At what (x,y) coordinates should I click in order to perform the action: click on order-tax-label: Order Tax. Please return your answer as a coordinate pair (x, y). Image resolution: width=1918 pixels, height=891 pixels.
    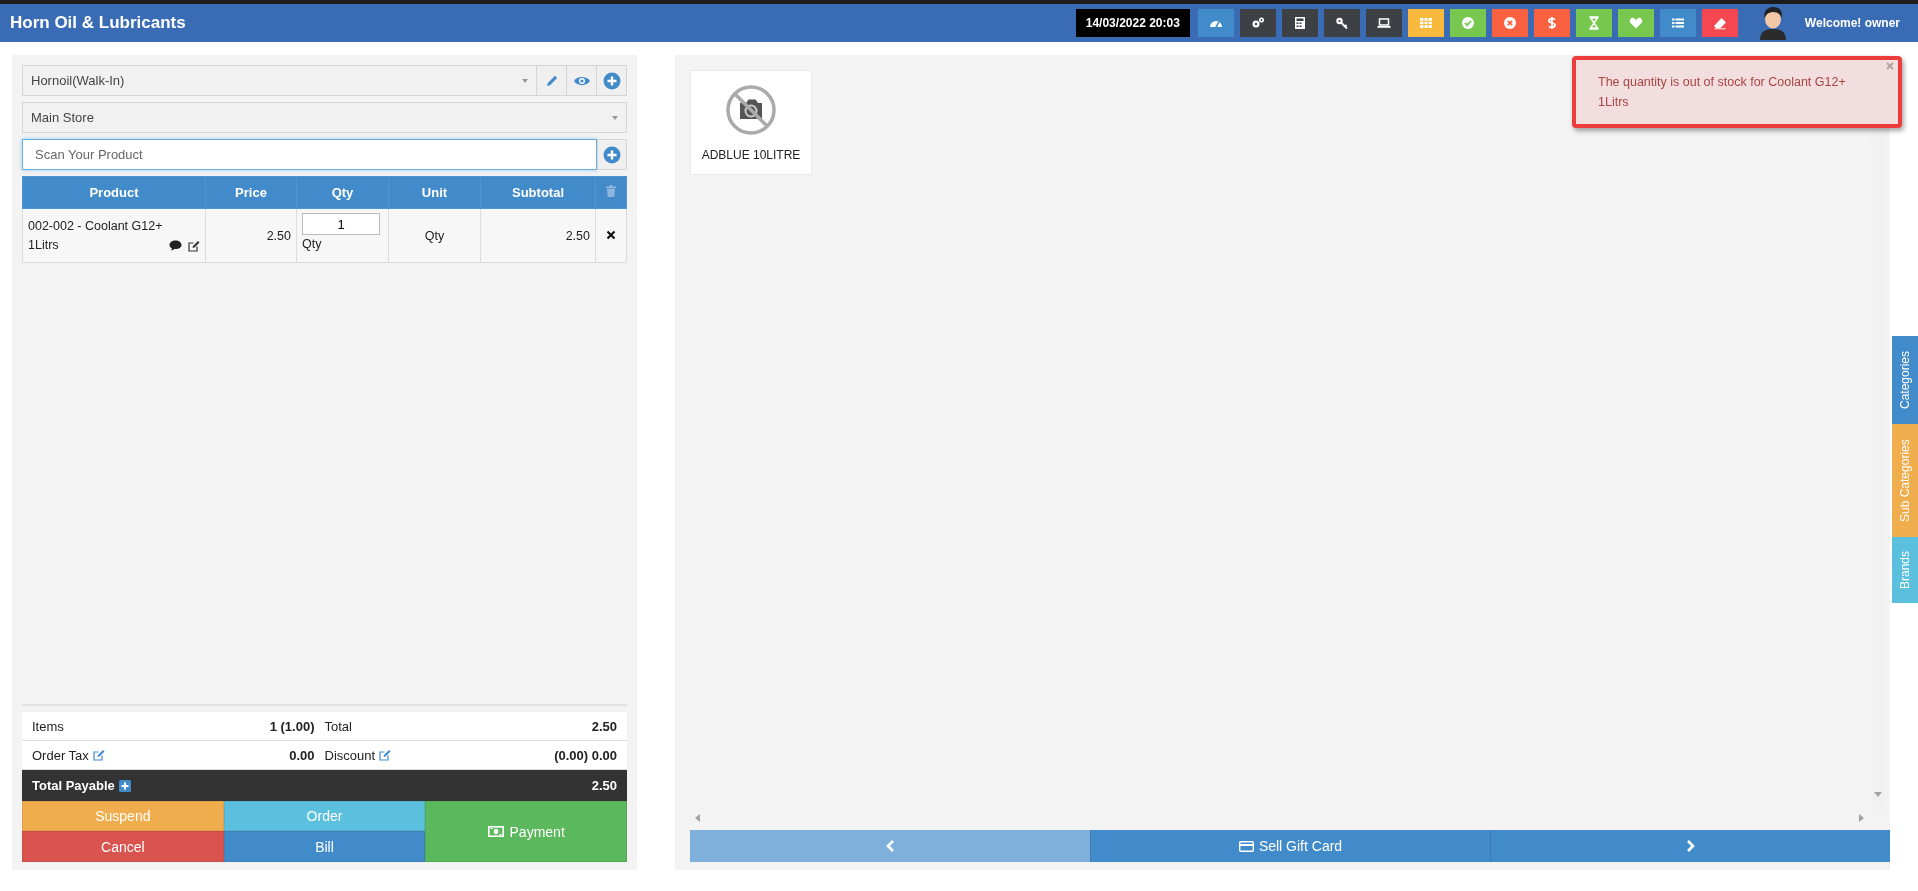
    Looking at the image, I should click on (60, 755).